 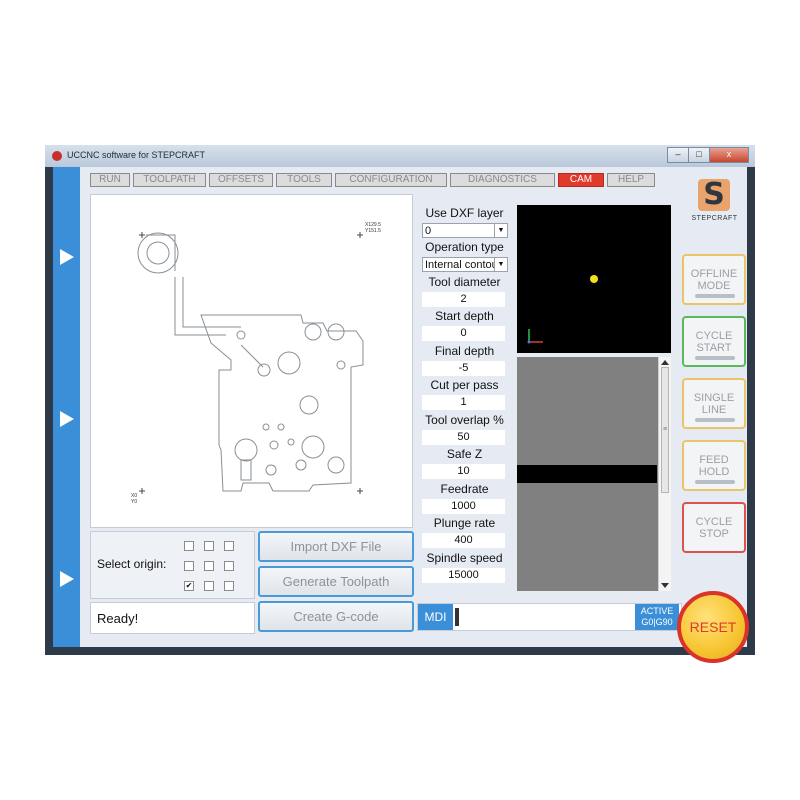 I want to click on scroll-thumb: ≡, so click(x=665, y=430).